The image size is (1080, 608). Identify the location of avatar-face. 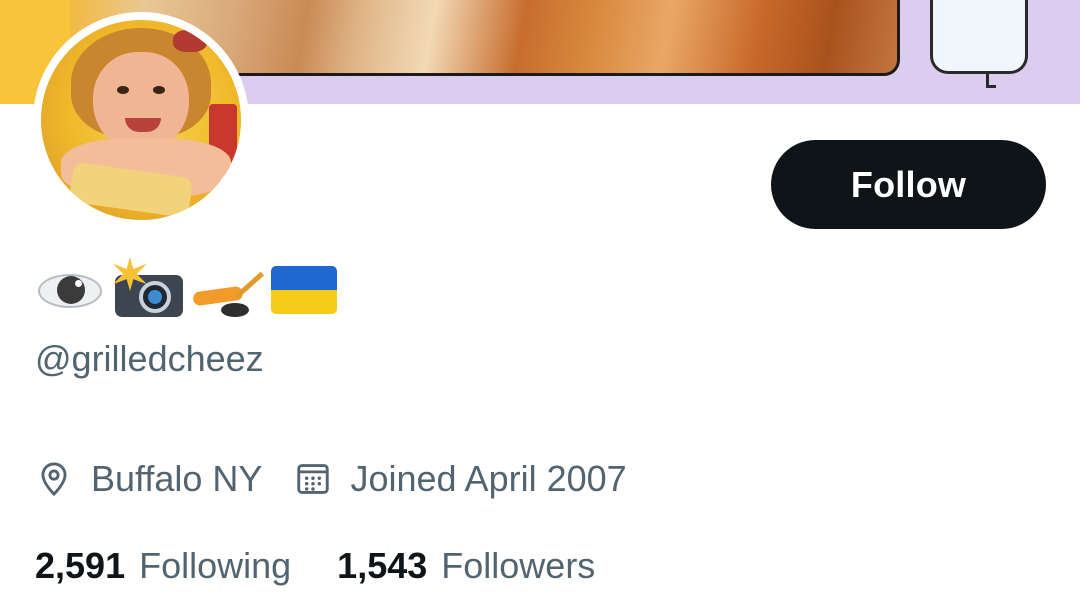
(141, 102).